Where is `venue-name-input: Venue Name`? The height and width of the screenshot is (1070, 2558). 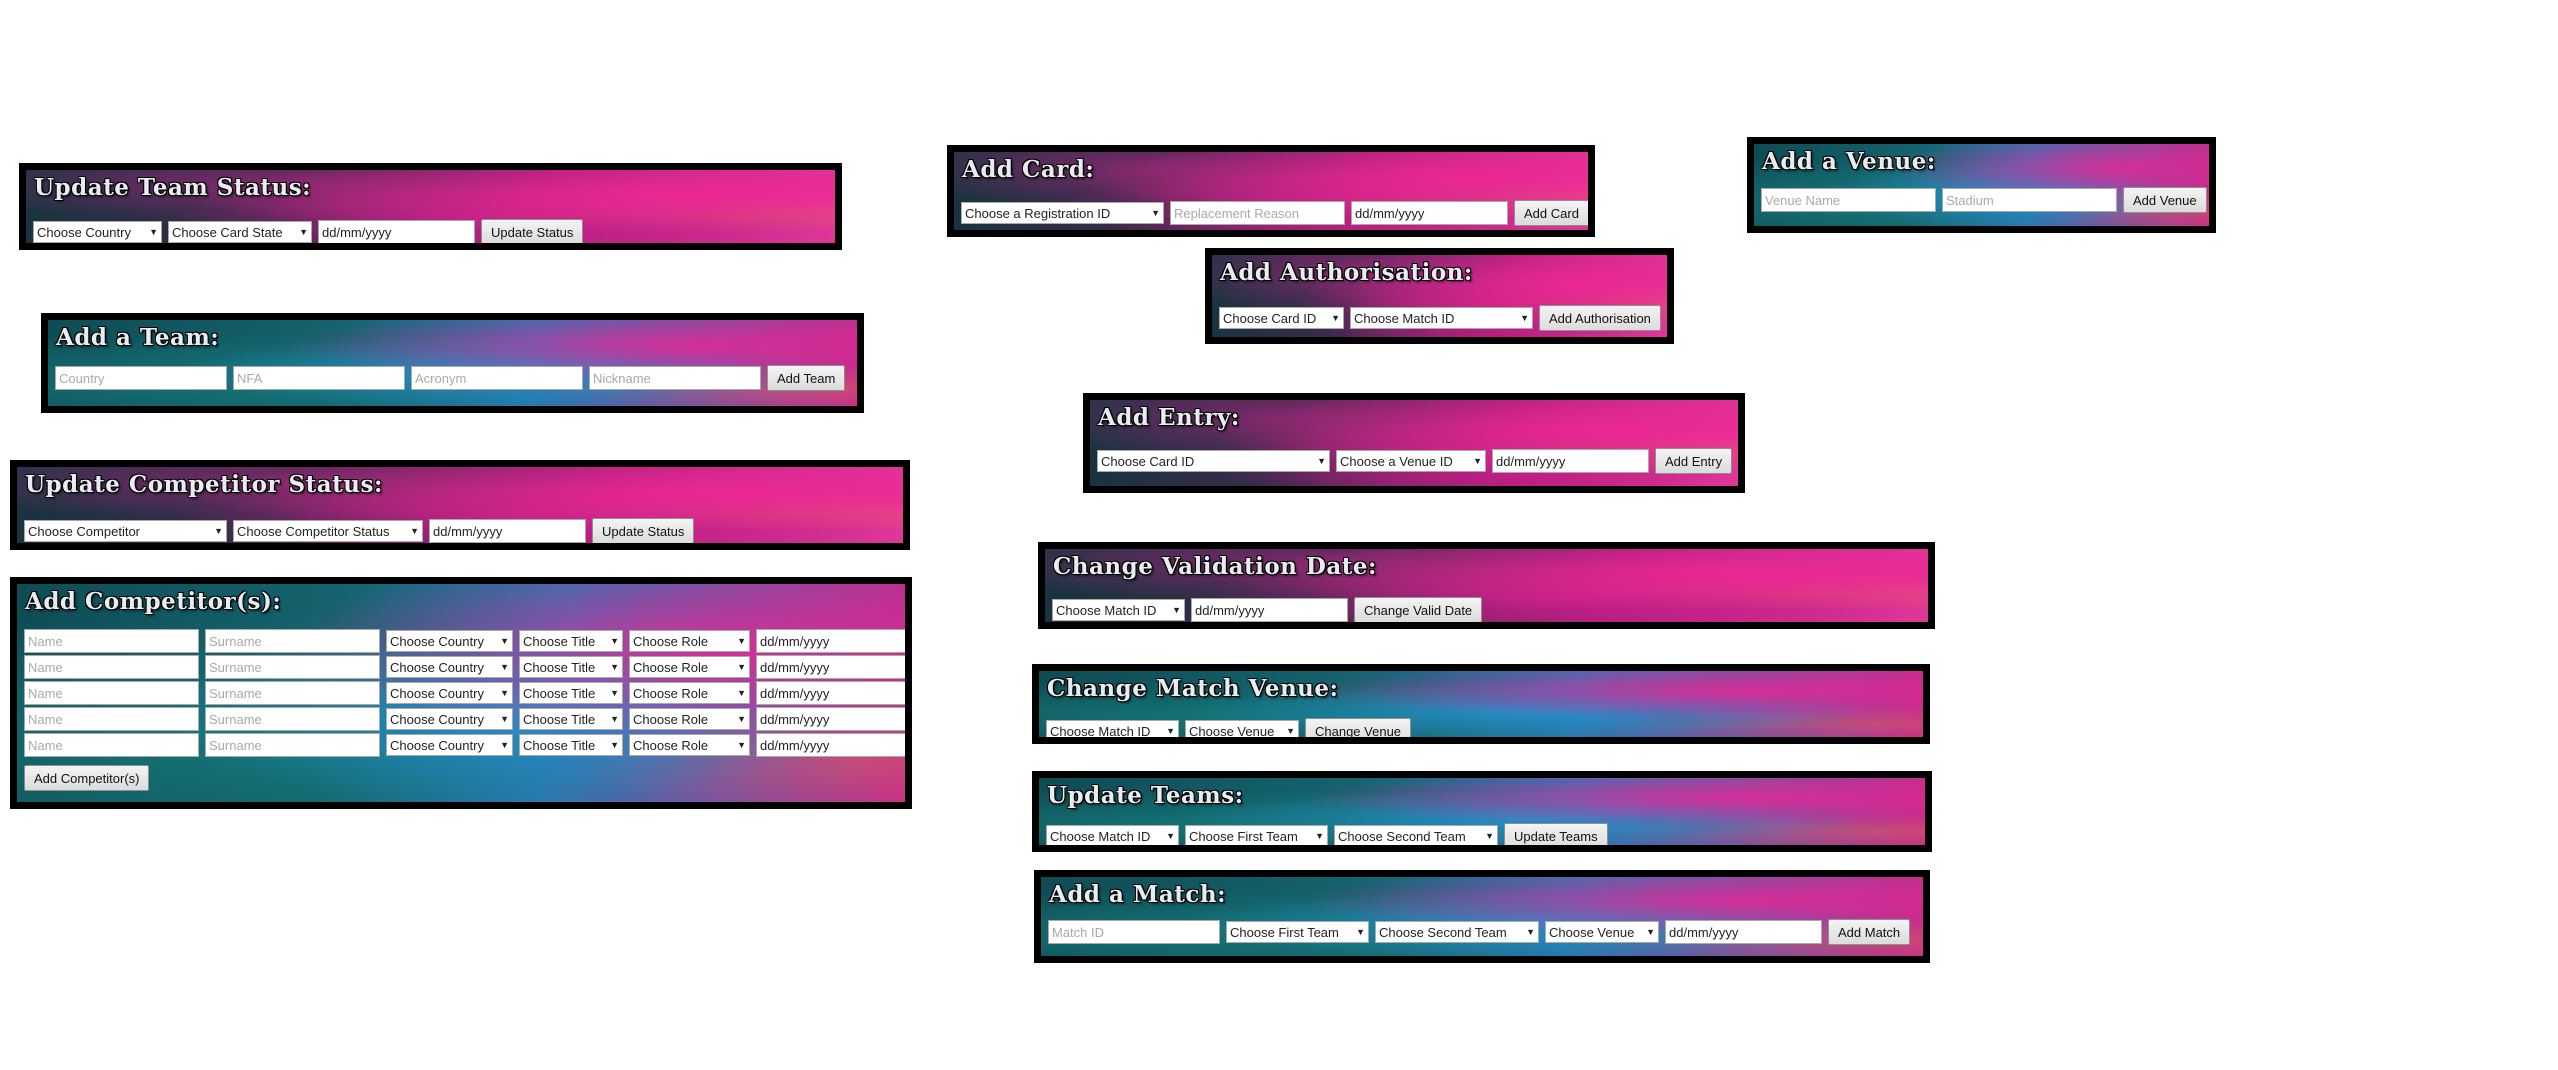 venue-name-input: Venue Name is located at coordinates (1848, 200).